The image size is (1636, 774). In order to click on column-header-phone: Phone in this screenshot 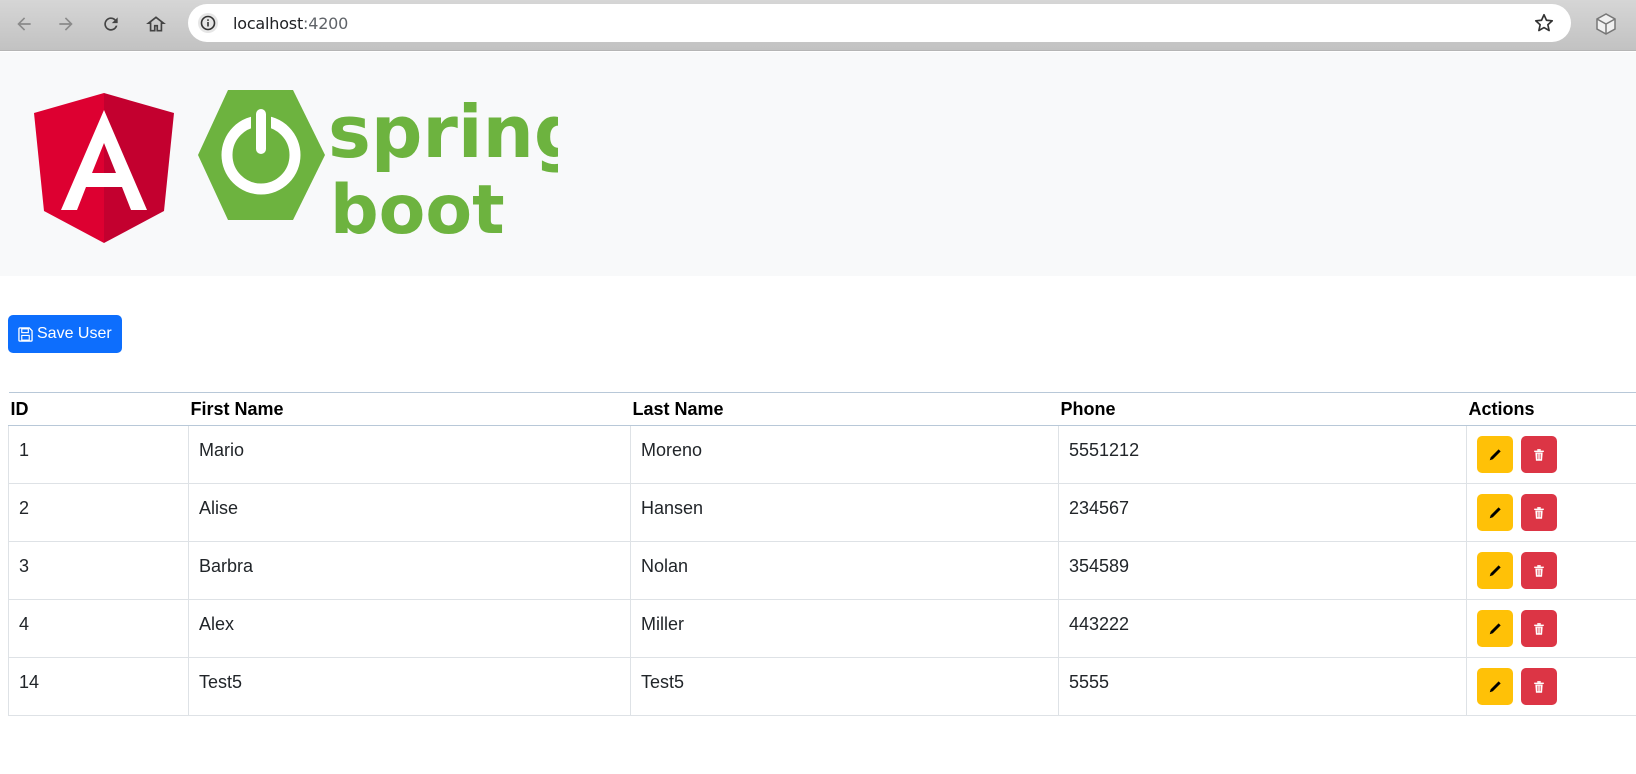, I will do `click(1262, 409)`.